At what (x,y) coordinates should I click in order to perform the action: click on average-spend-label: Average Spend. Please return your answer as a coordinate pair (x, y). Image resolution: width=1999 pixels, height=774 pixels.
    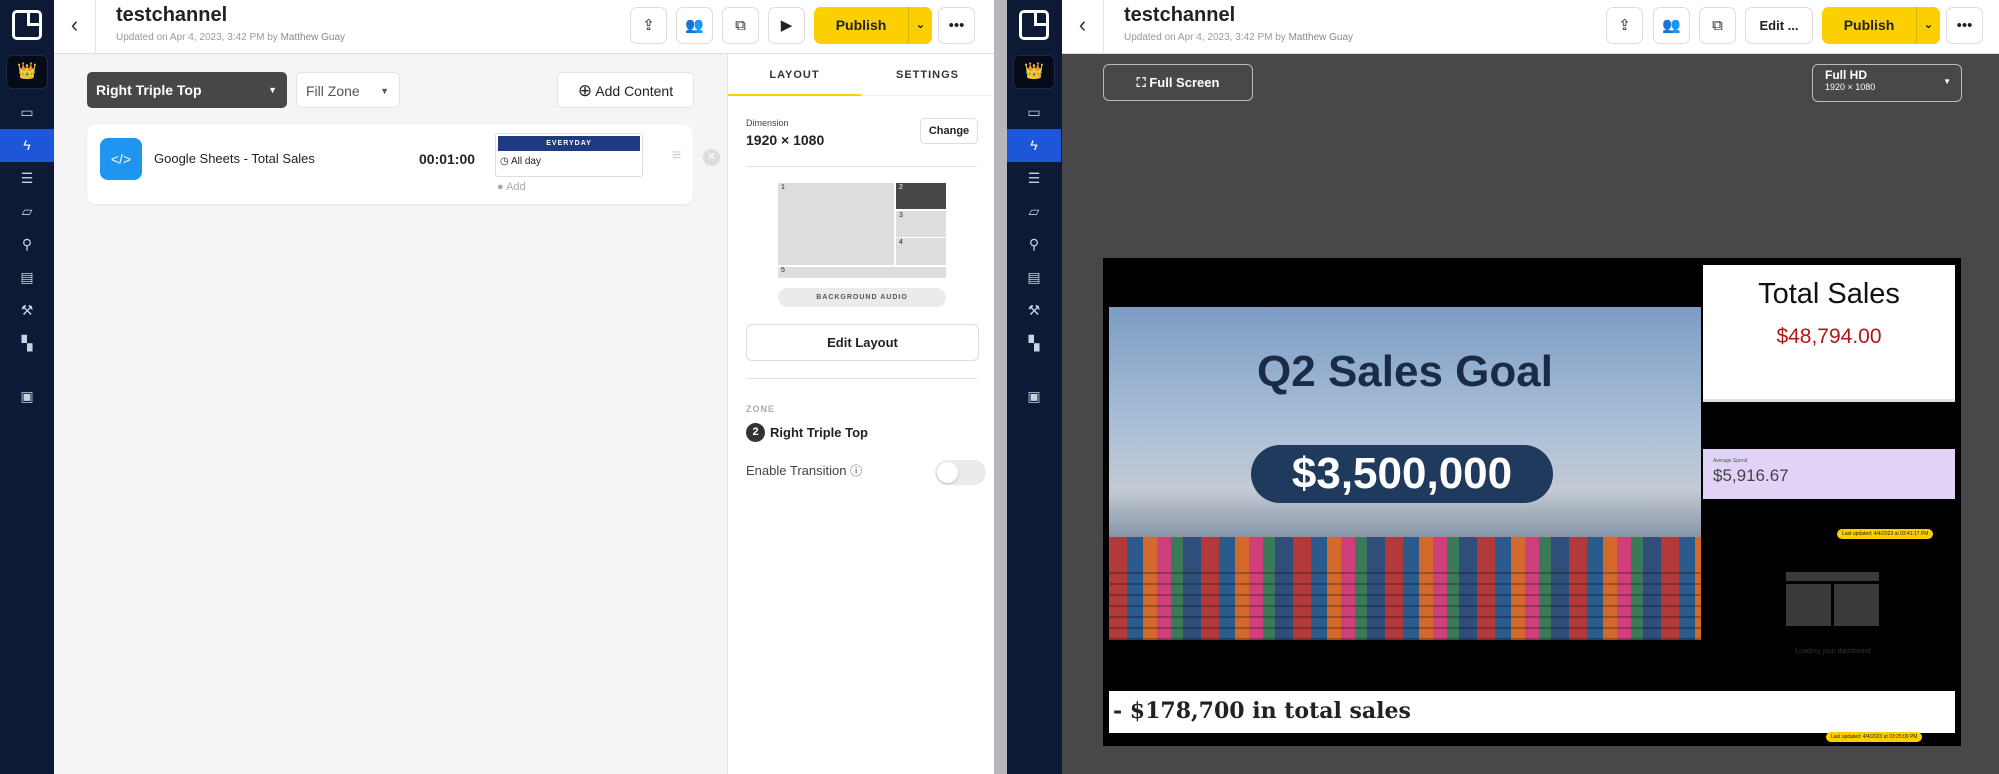
    Looking at the image, I should click on (1730, 461).